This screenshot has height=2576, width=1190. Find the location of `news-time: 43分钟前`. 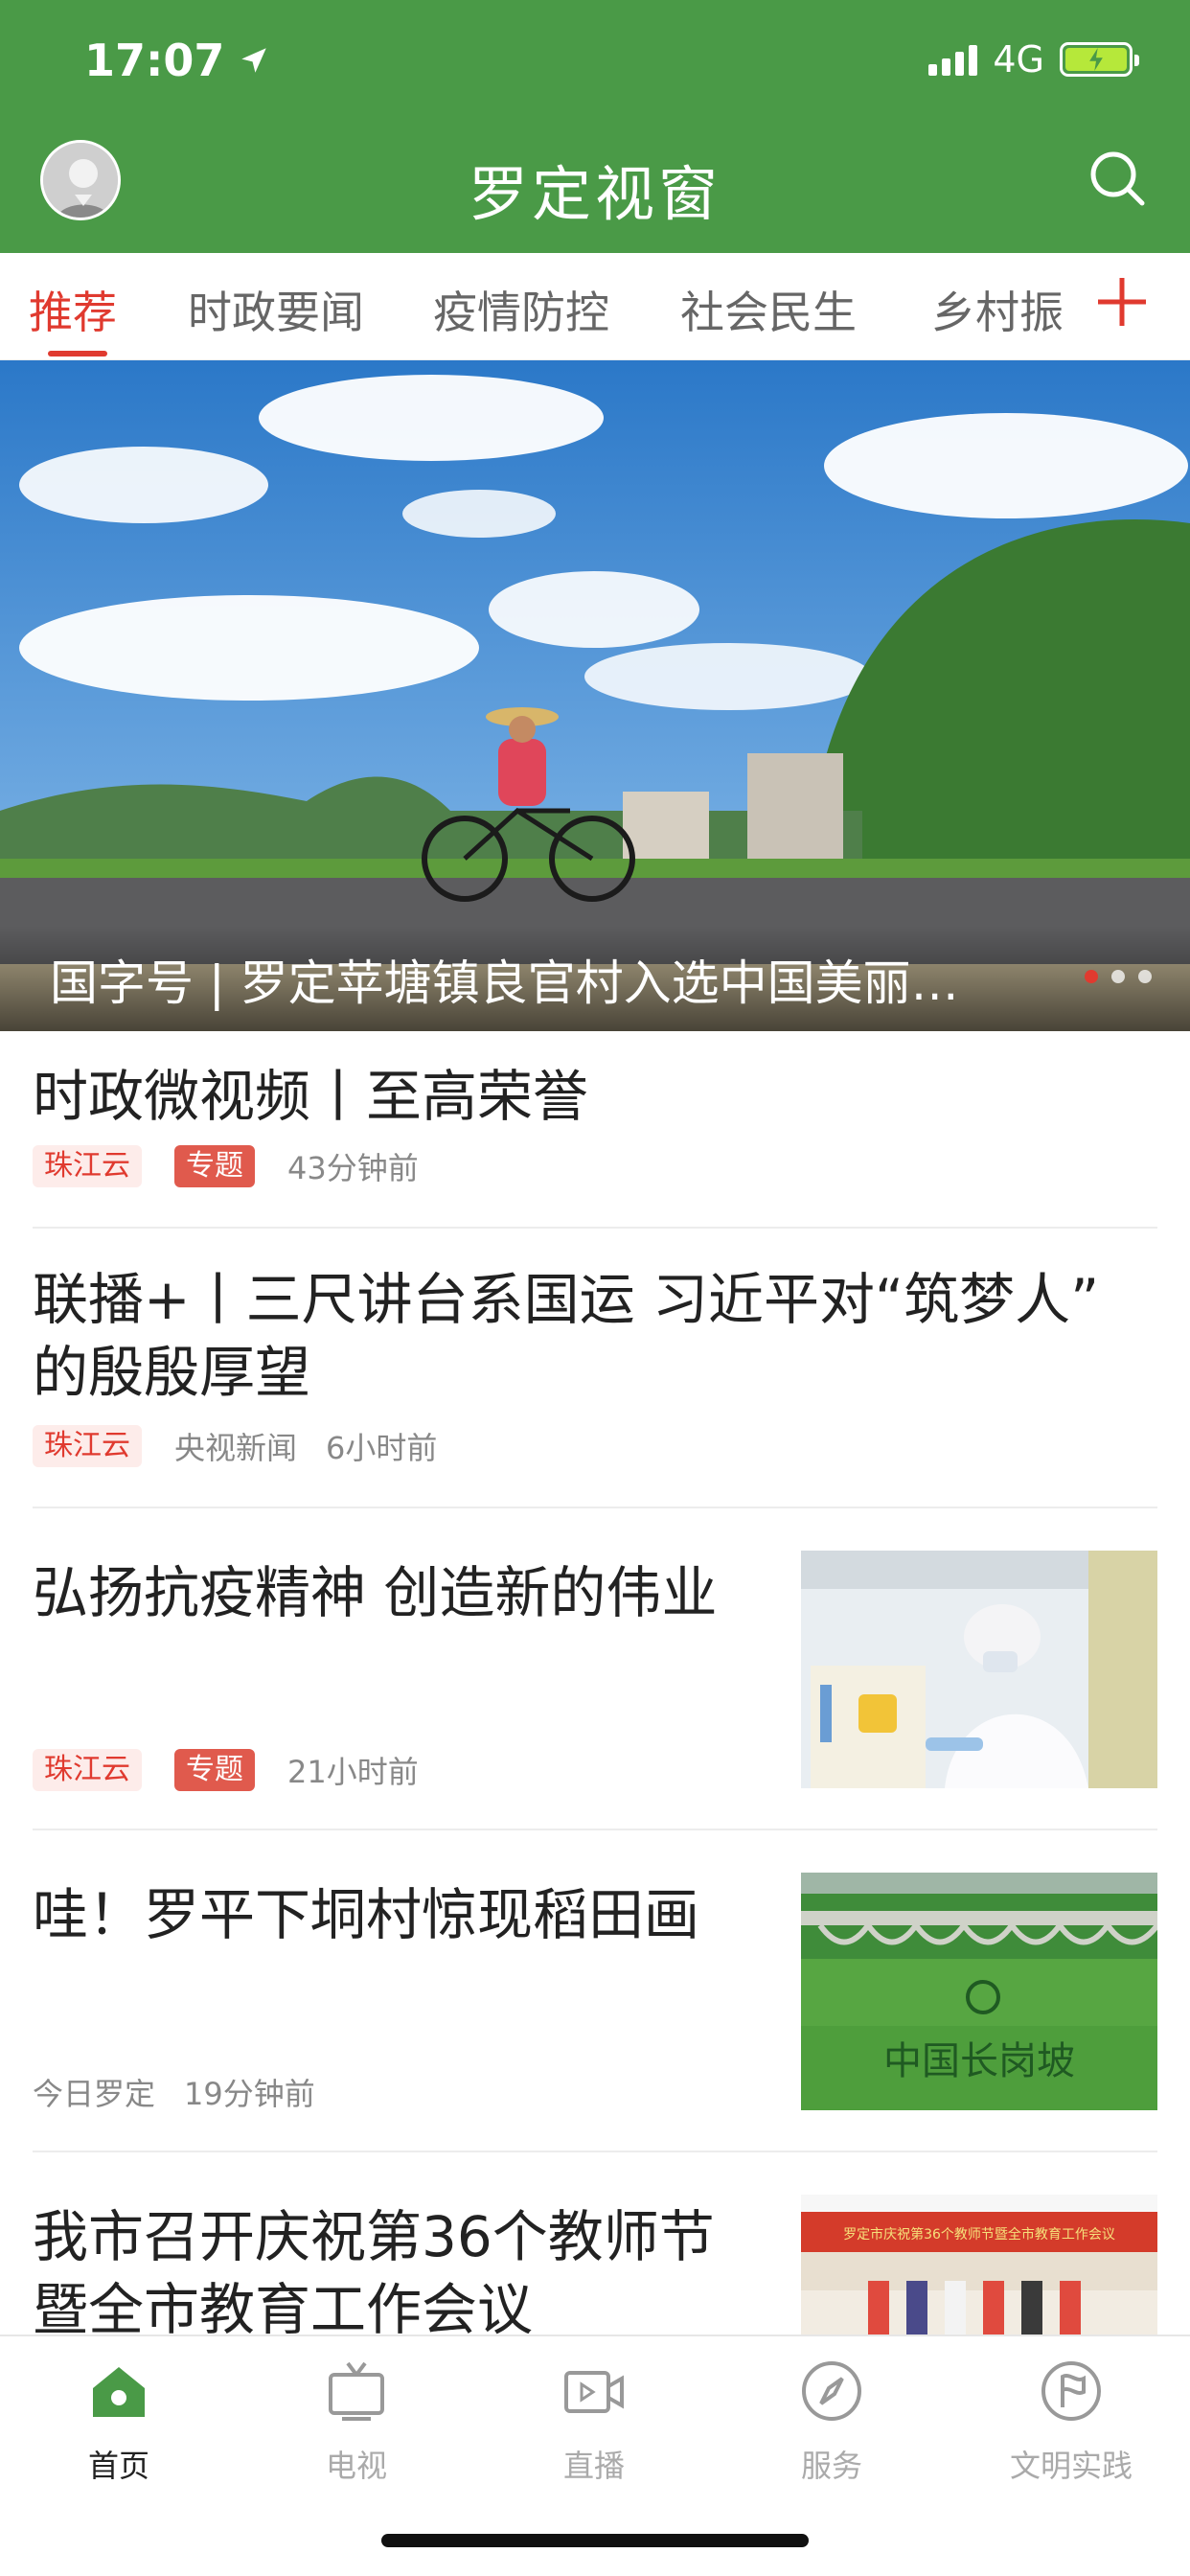

news-time: 43分钟前 is located at coordinates (353, 1168).